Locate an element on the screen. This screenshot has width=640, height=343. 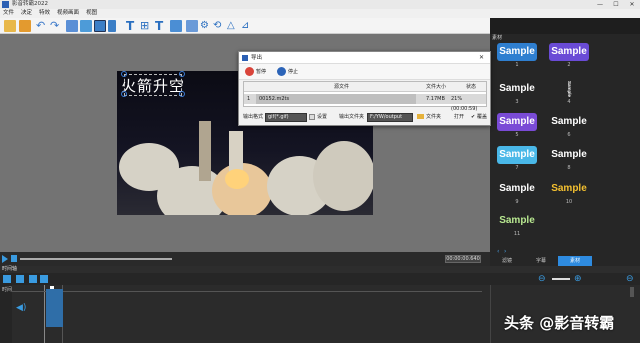
open-button: 打开 is located at coordinates (459, 117).